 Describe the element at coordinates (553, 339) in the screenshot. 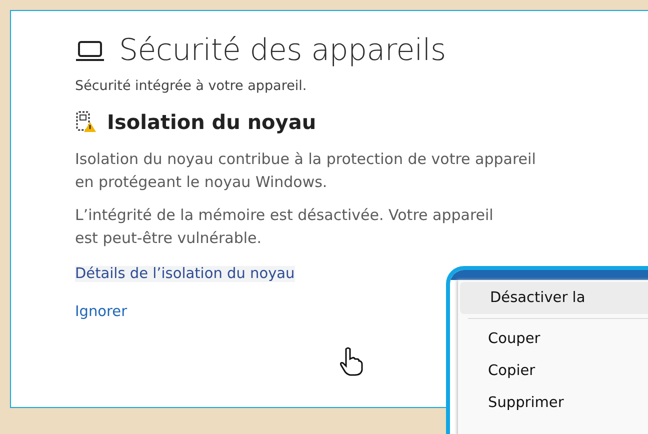

I see `menu-item: Couper` at that location.